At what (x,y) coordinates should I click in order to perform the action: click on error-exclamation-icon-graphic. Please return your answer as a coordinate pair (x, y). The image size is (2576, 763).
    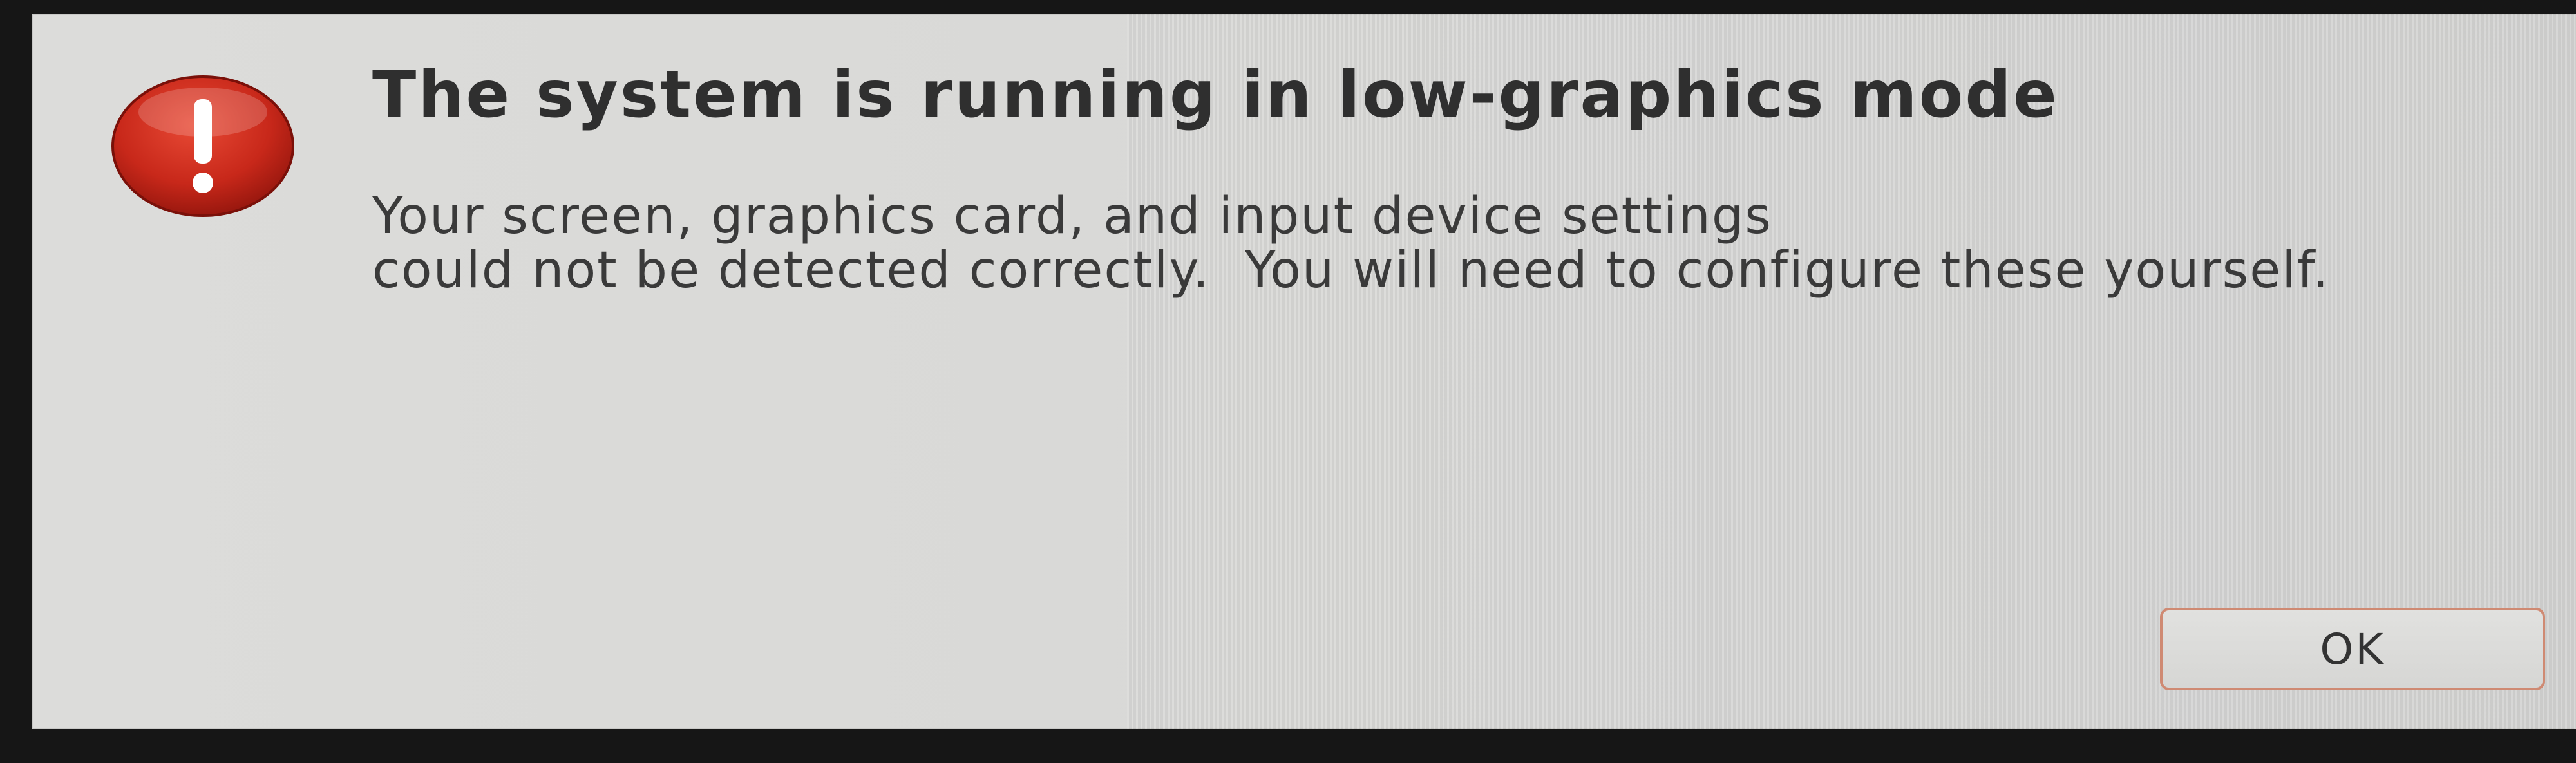
    Looking at the image, I should click on (202, 146).